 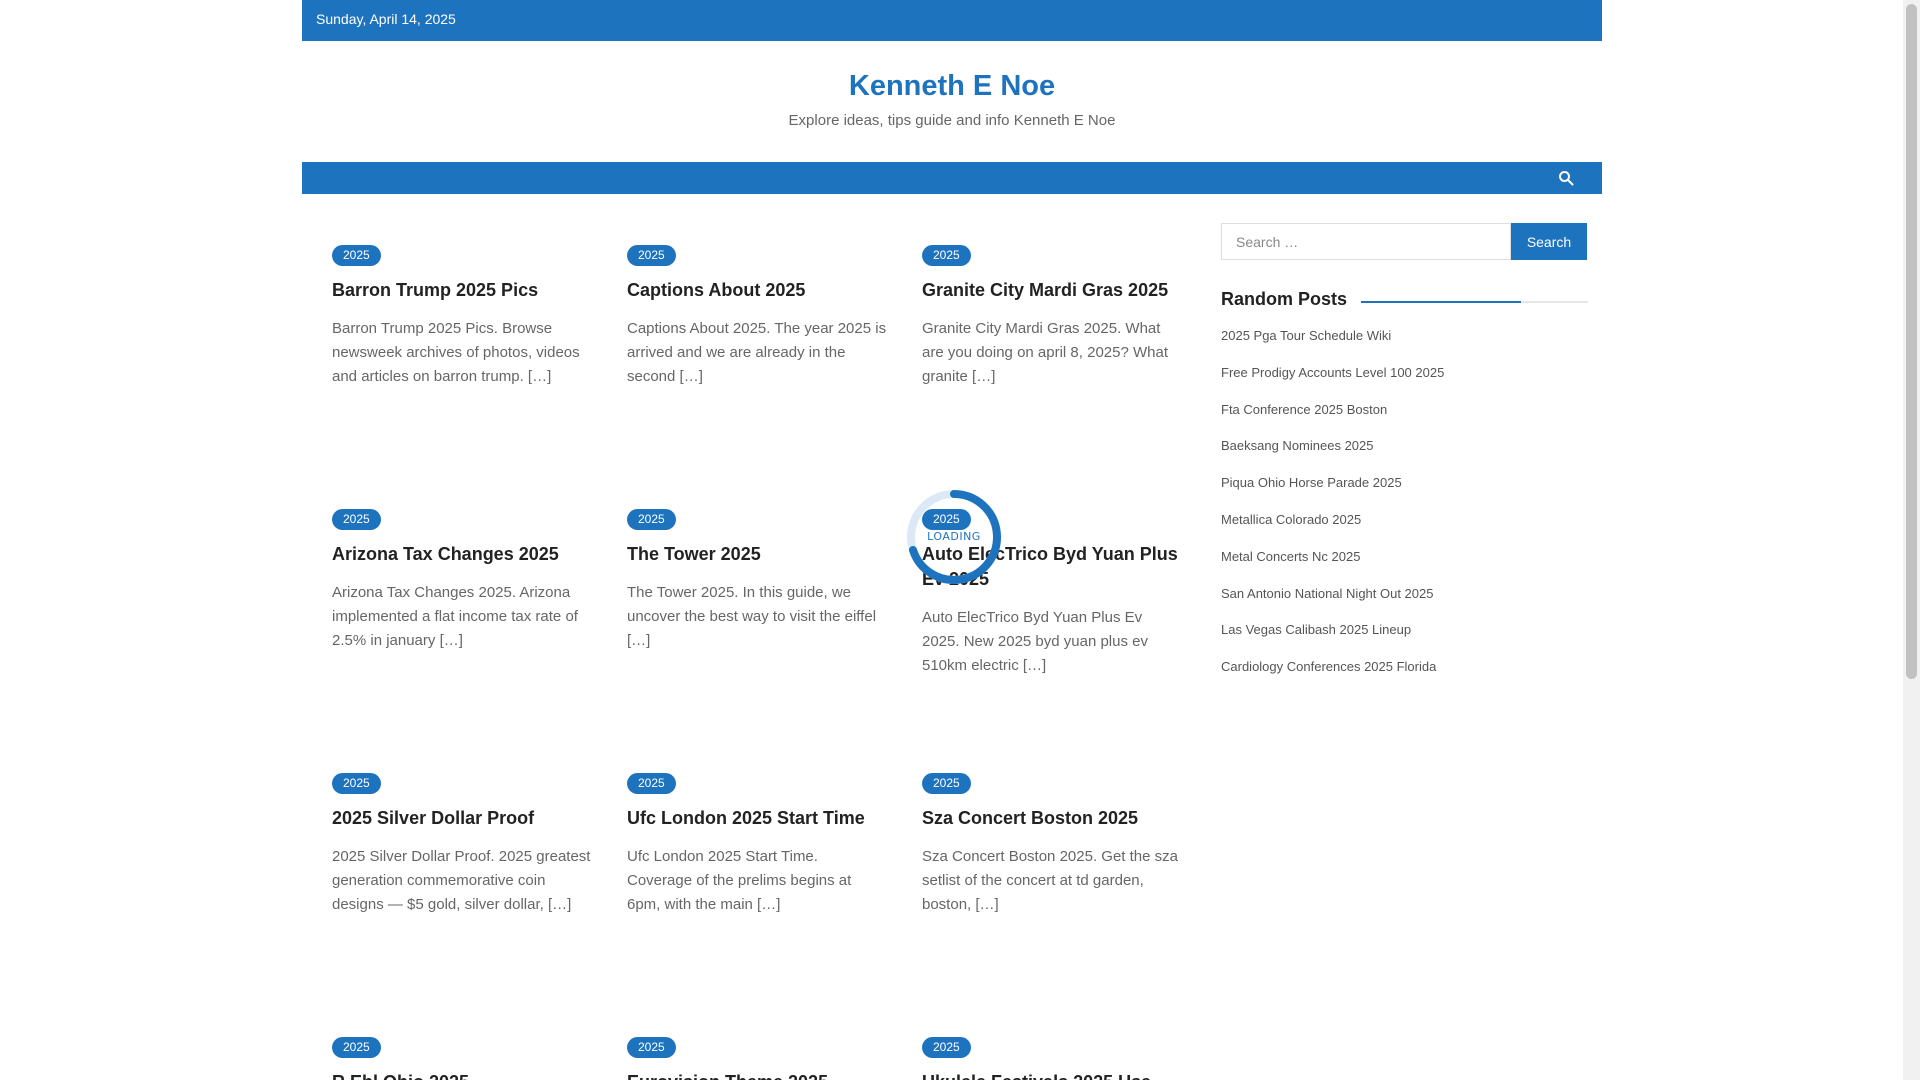 I want to click on list-item: Free Prodigy Accounts Level 100 2025, so click(x=1332, y=382).